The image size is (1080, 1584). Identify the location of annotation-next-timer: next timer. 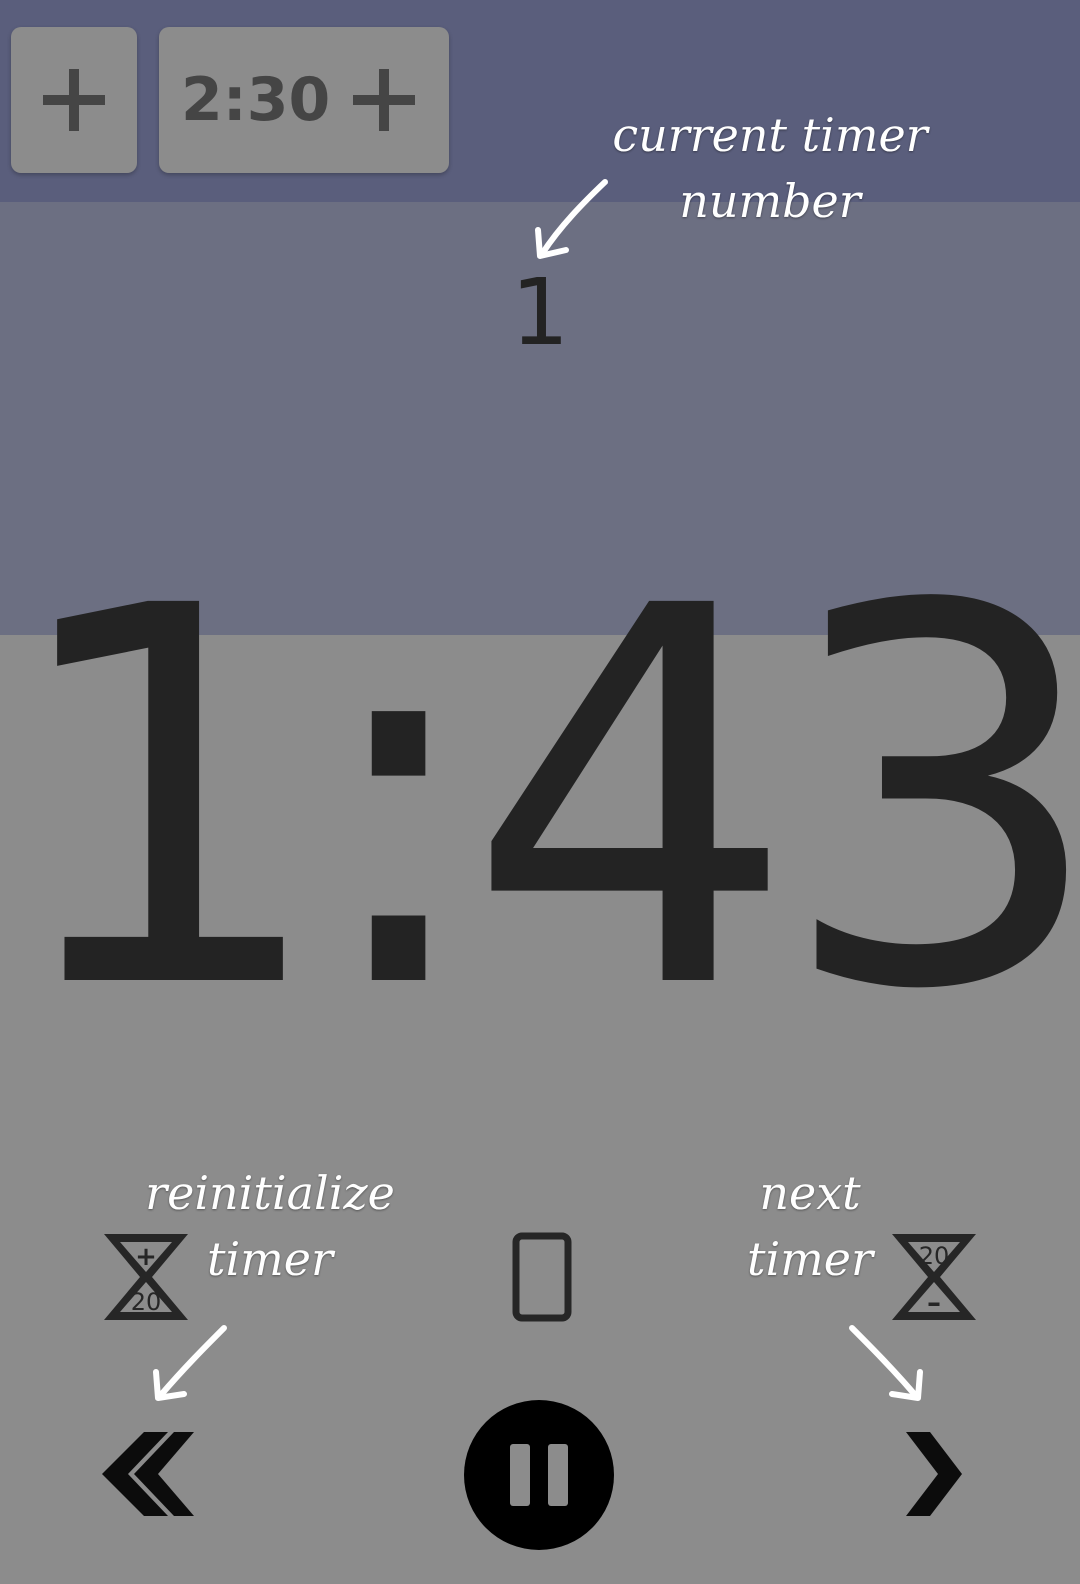
(810, 1226).